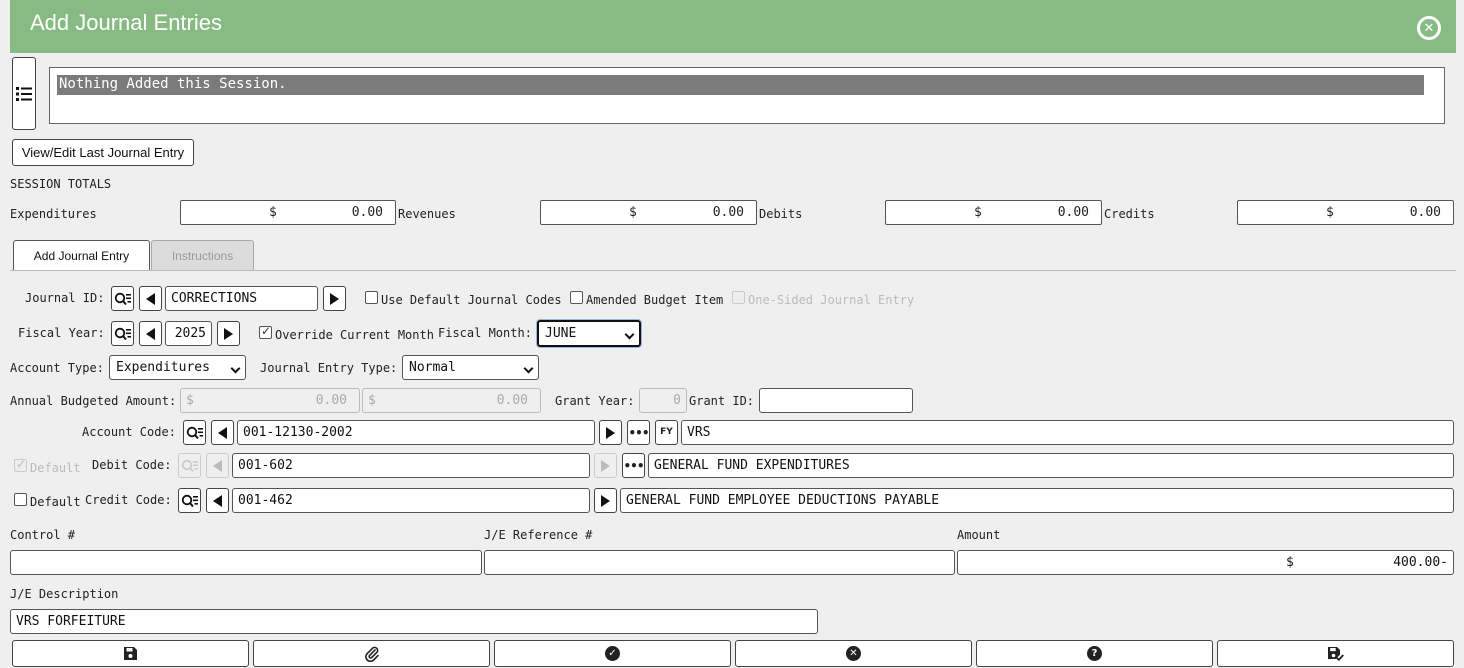  What do you see at coordinates (189, 500) in the screenshot?
I see `credit-code-lookup-button` at bounding box center [189, 500].